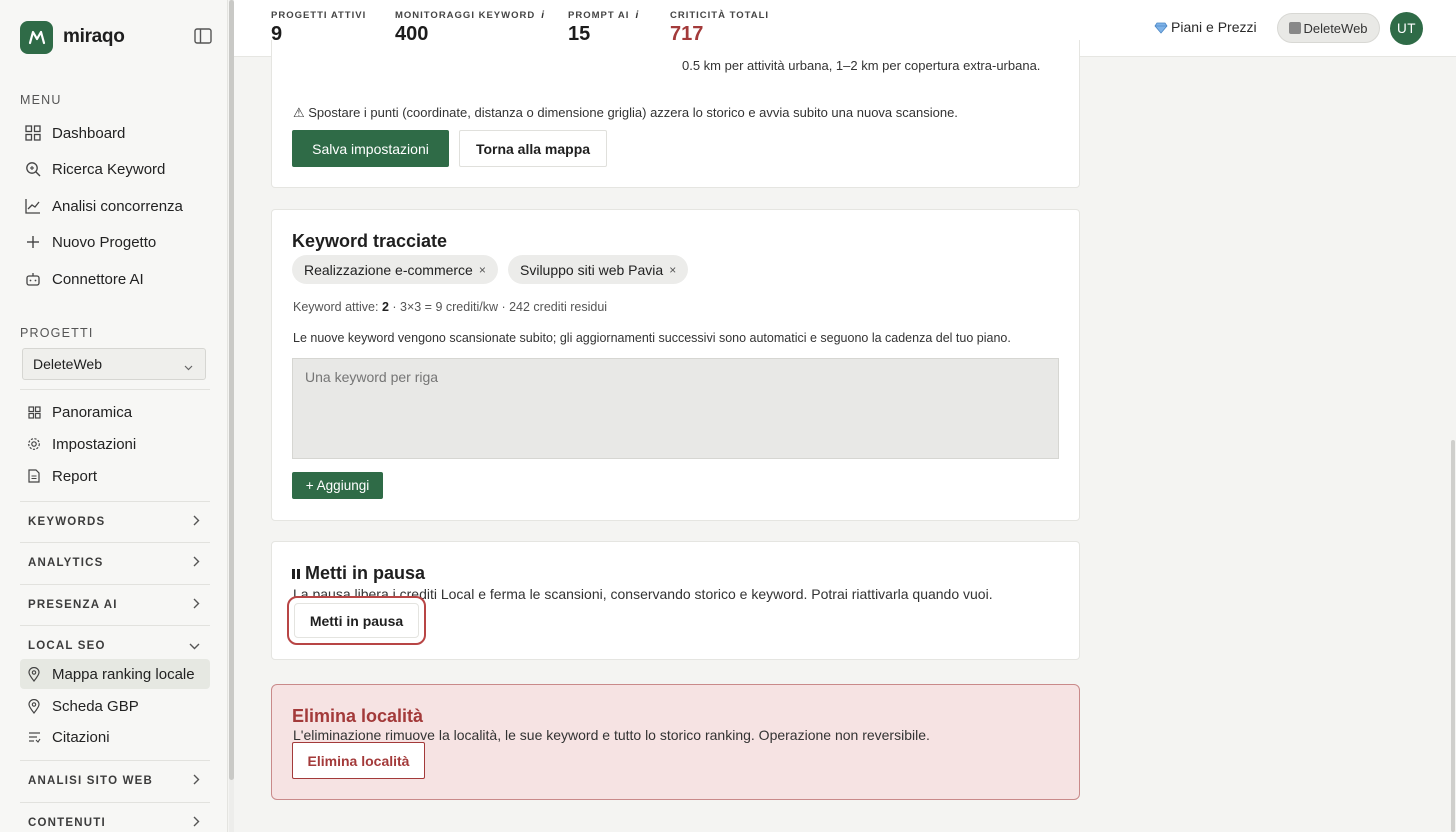 The height and width of the screenshot is (832, 1456). What do you see at coordinates (73, 604) in the screenshot?
I see `group-label: PRESENZA AI` at bounding box center [73, 604].